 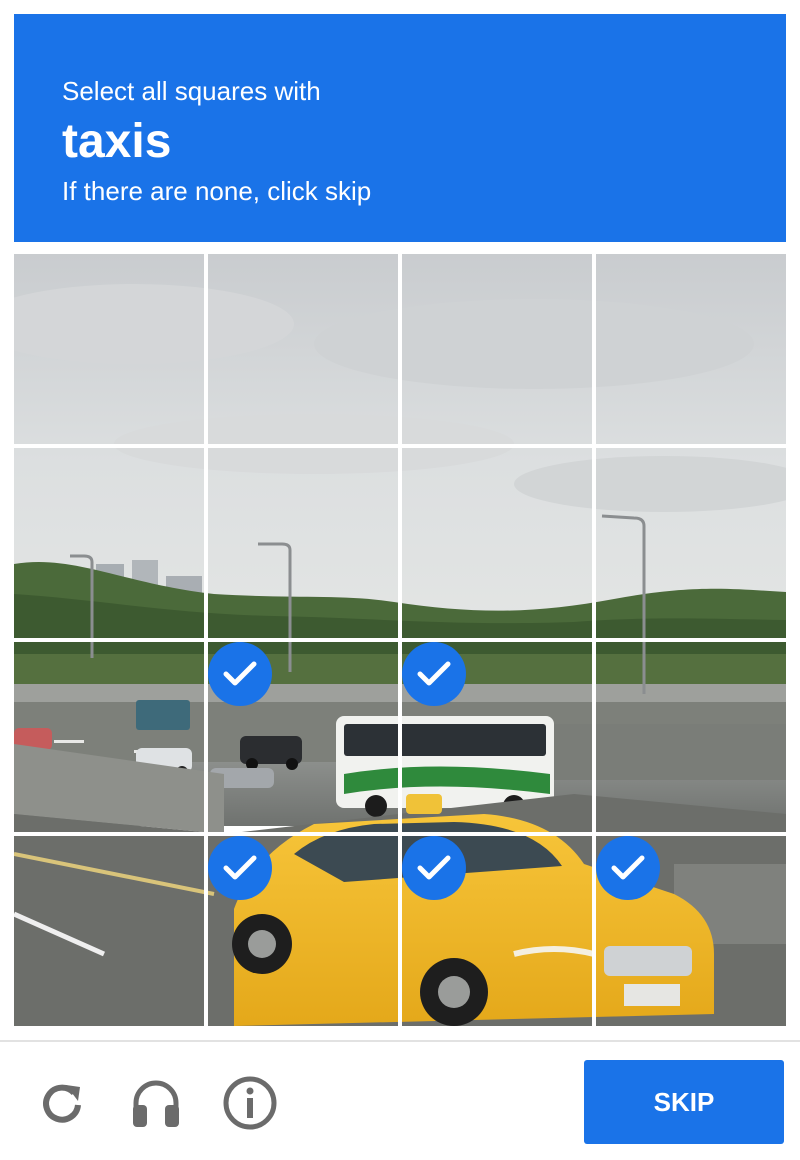 What do you see at coordinates (303, 349) in the screenshot?
I see `image-tile-r1c2` at bounding box center [303, 349].